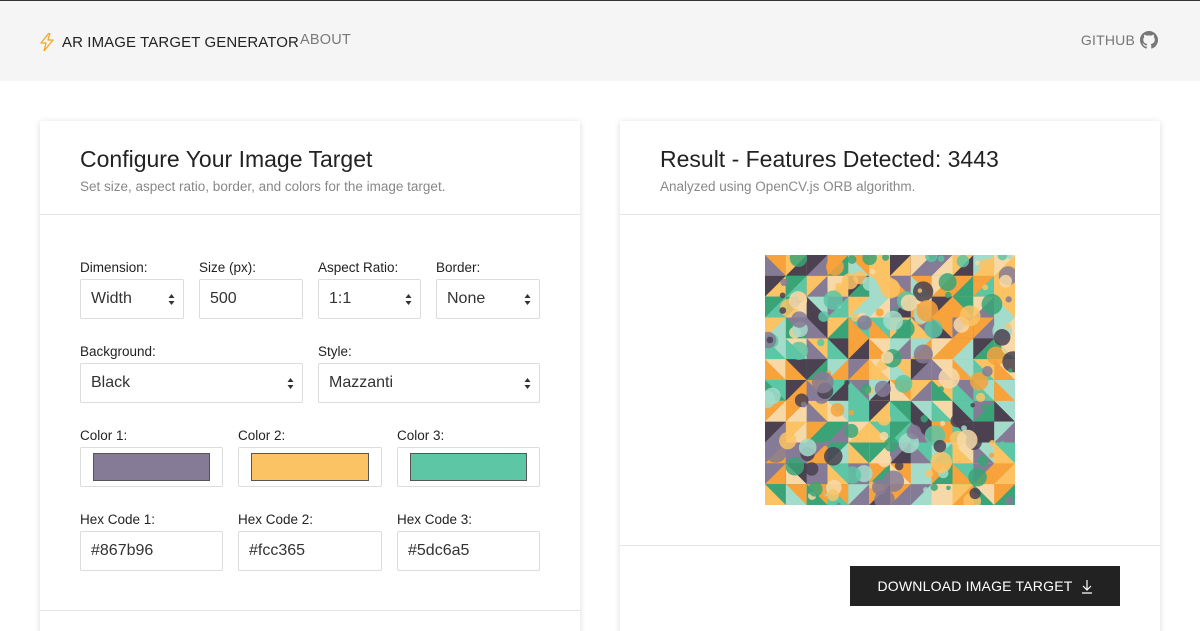 The image size is (1200, 631). Describe the element at coordinates (111, 382) in the screenshot. I see `background-value: Black` at that location.